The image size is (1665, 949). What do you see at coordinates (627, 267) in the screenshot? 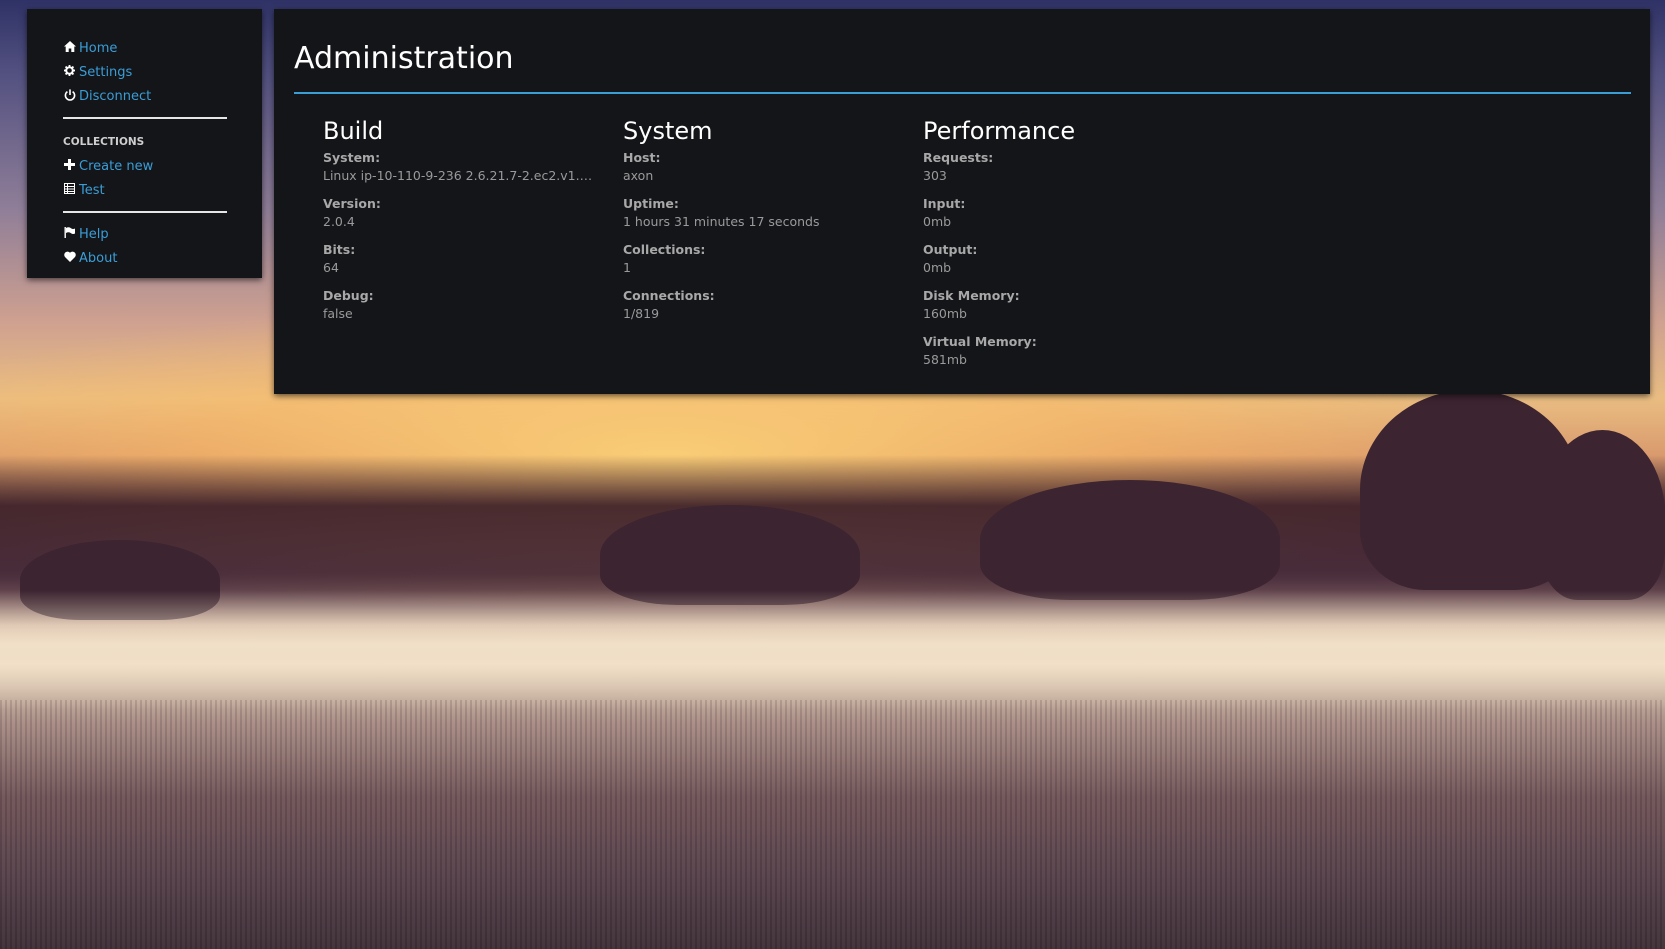
I see `stat-value: 1` at bounding box center [627, 267].